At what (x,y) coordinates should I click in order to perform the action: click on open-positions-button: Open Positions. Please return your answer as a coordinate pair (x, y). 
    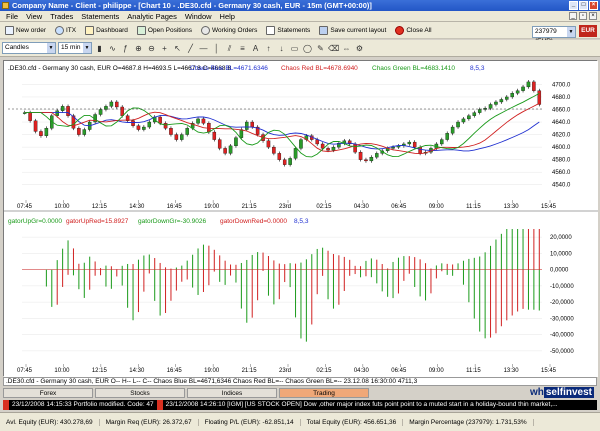
    Looking at the image, I should click on (164, 30).